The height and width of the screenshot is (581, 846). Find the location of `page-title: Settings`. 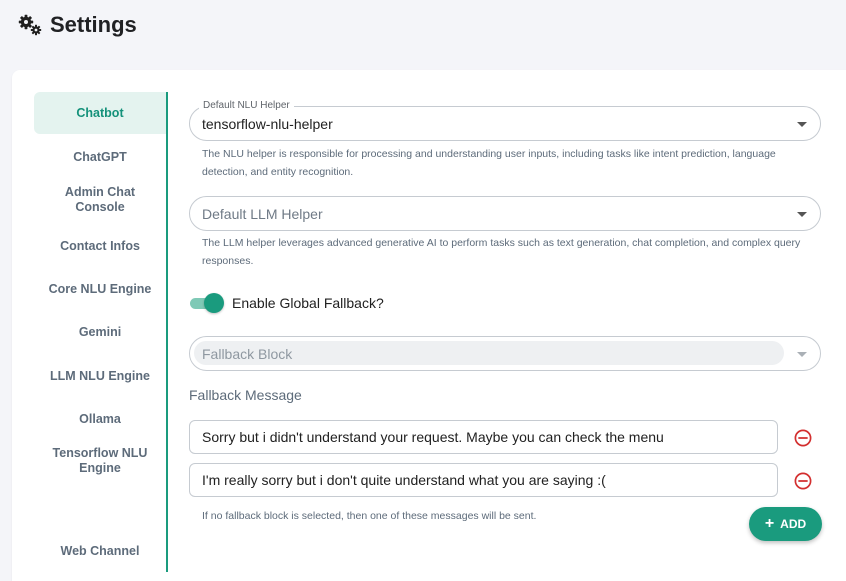

page-title: Settings is located at coordinates (93, 24).